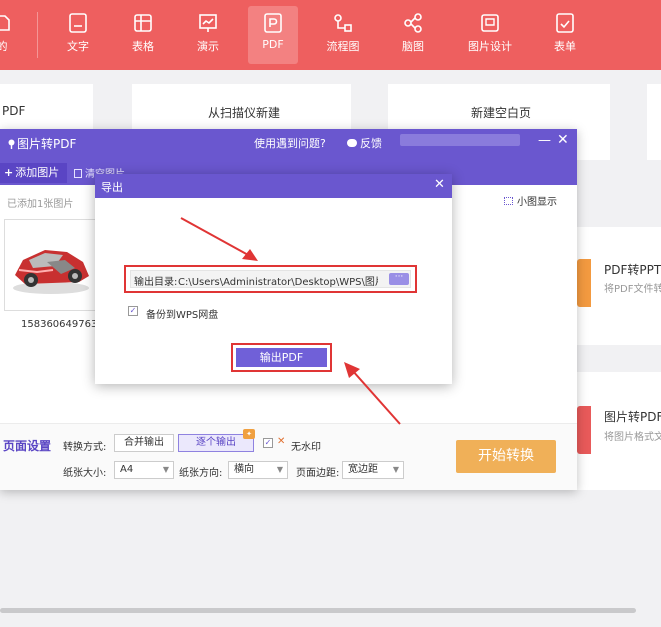 The width and height of the screenshot is (661, 627). I want to click on toolbar-item-table: 表格, so click(143, 35).